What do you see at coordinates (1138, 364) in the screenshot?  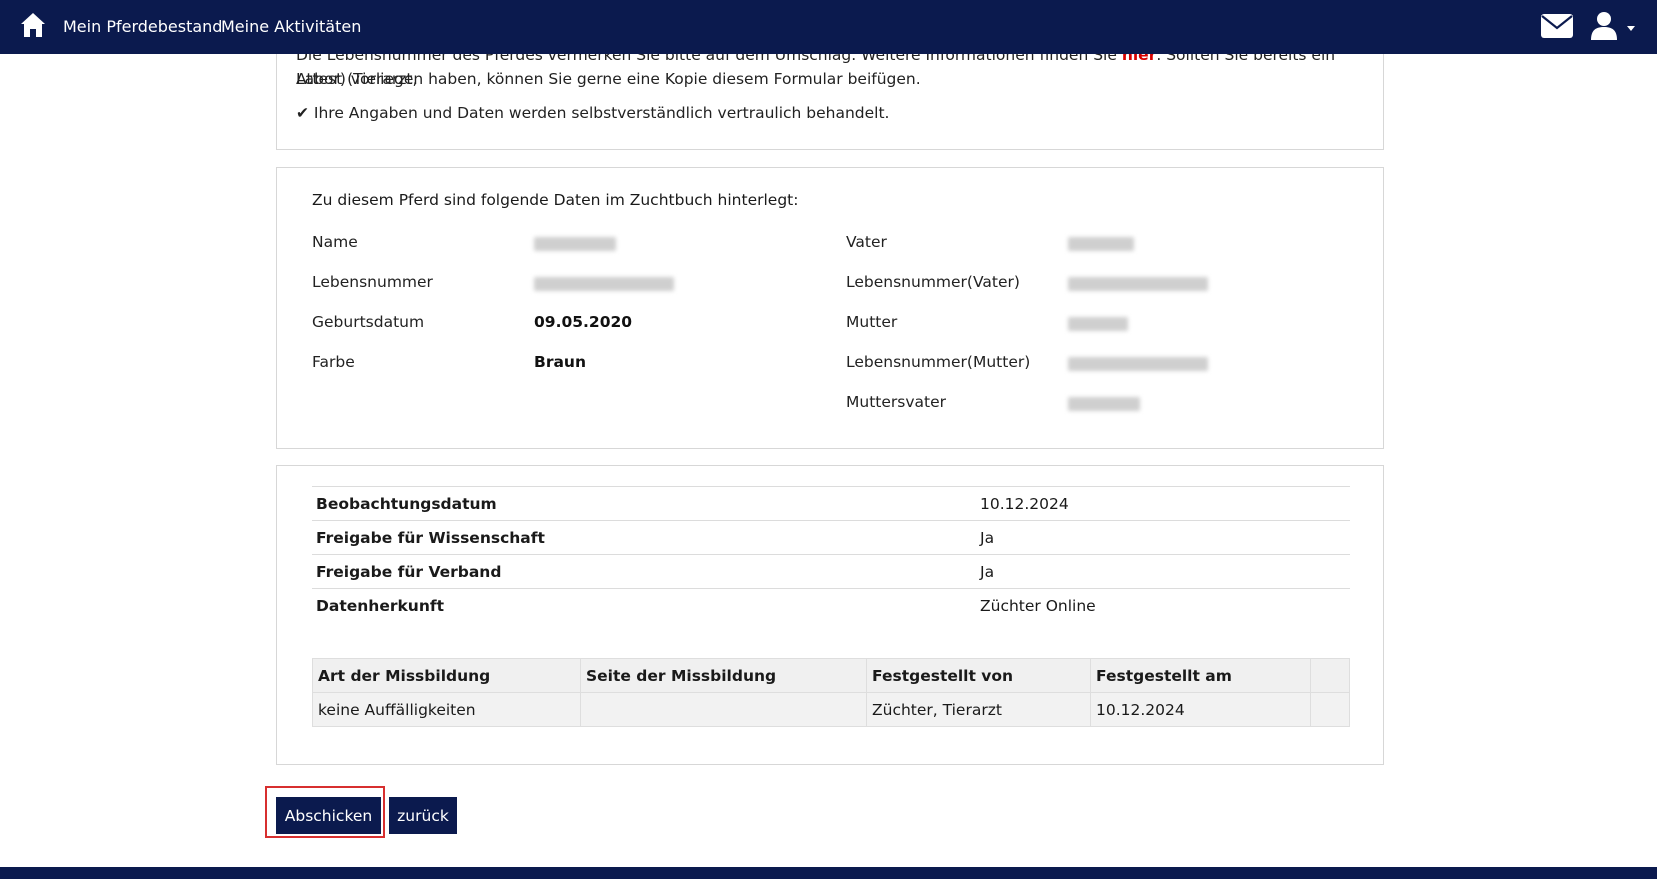 I see `redacted-lebensnummer-mutter` at bounding box center [1138, 364].